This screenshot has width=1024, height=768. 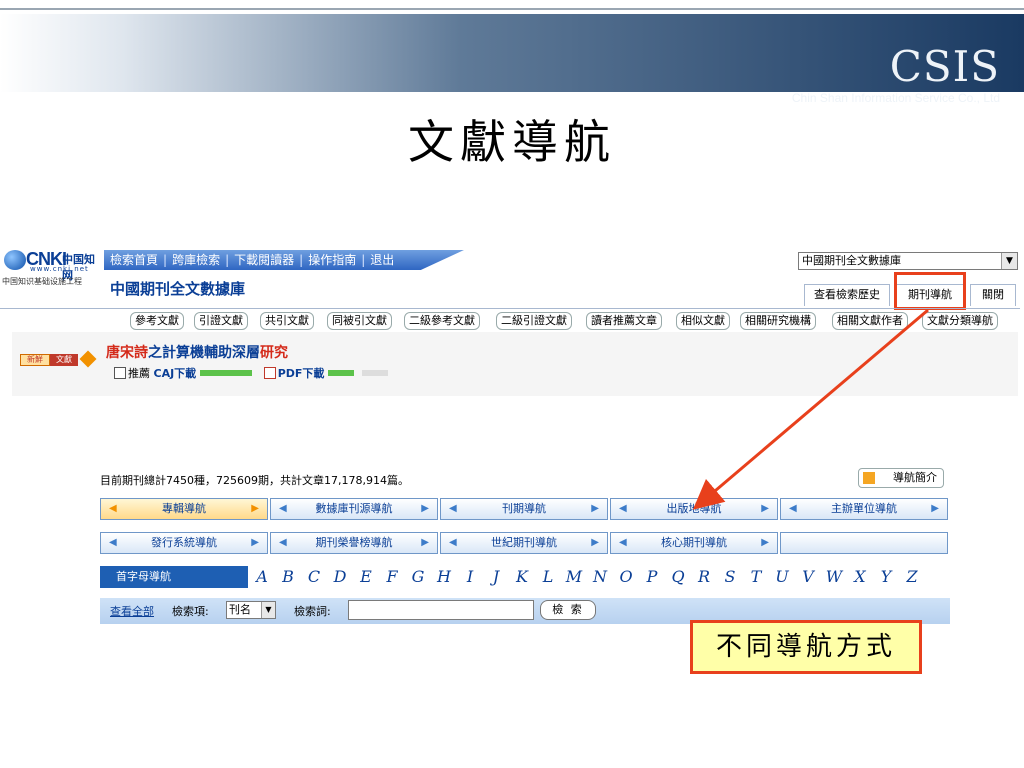 What do you see at coordinates (42, 281) in the screenshot?
I see `cnki-subtitle: 中国知识基础设施工程` at bounding box center [42, 281].